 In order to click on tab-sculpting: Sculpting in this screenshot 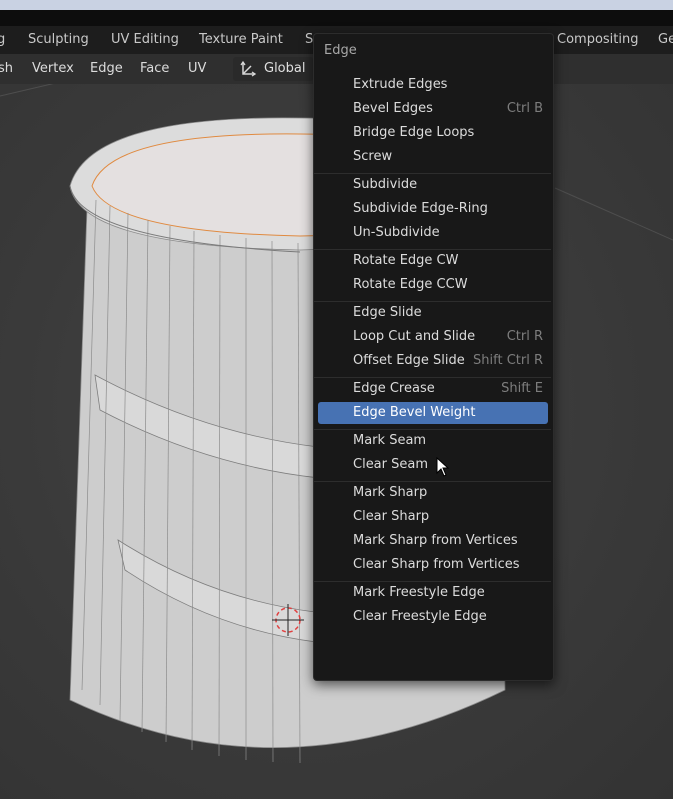, I will do `click(58, 39)`.